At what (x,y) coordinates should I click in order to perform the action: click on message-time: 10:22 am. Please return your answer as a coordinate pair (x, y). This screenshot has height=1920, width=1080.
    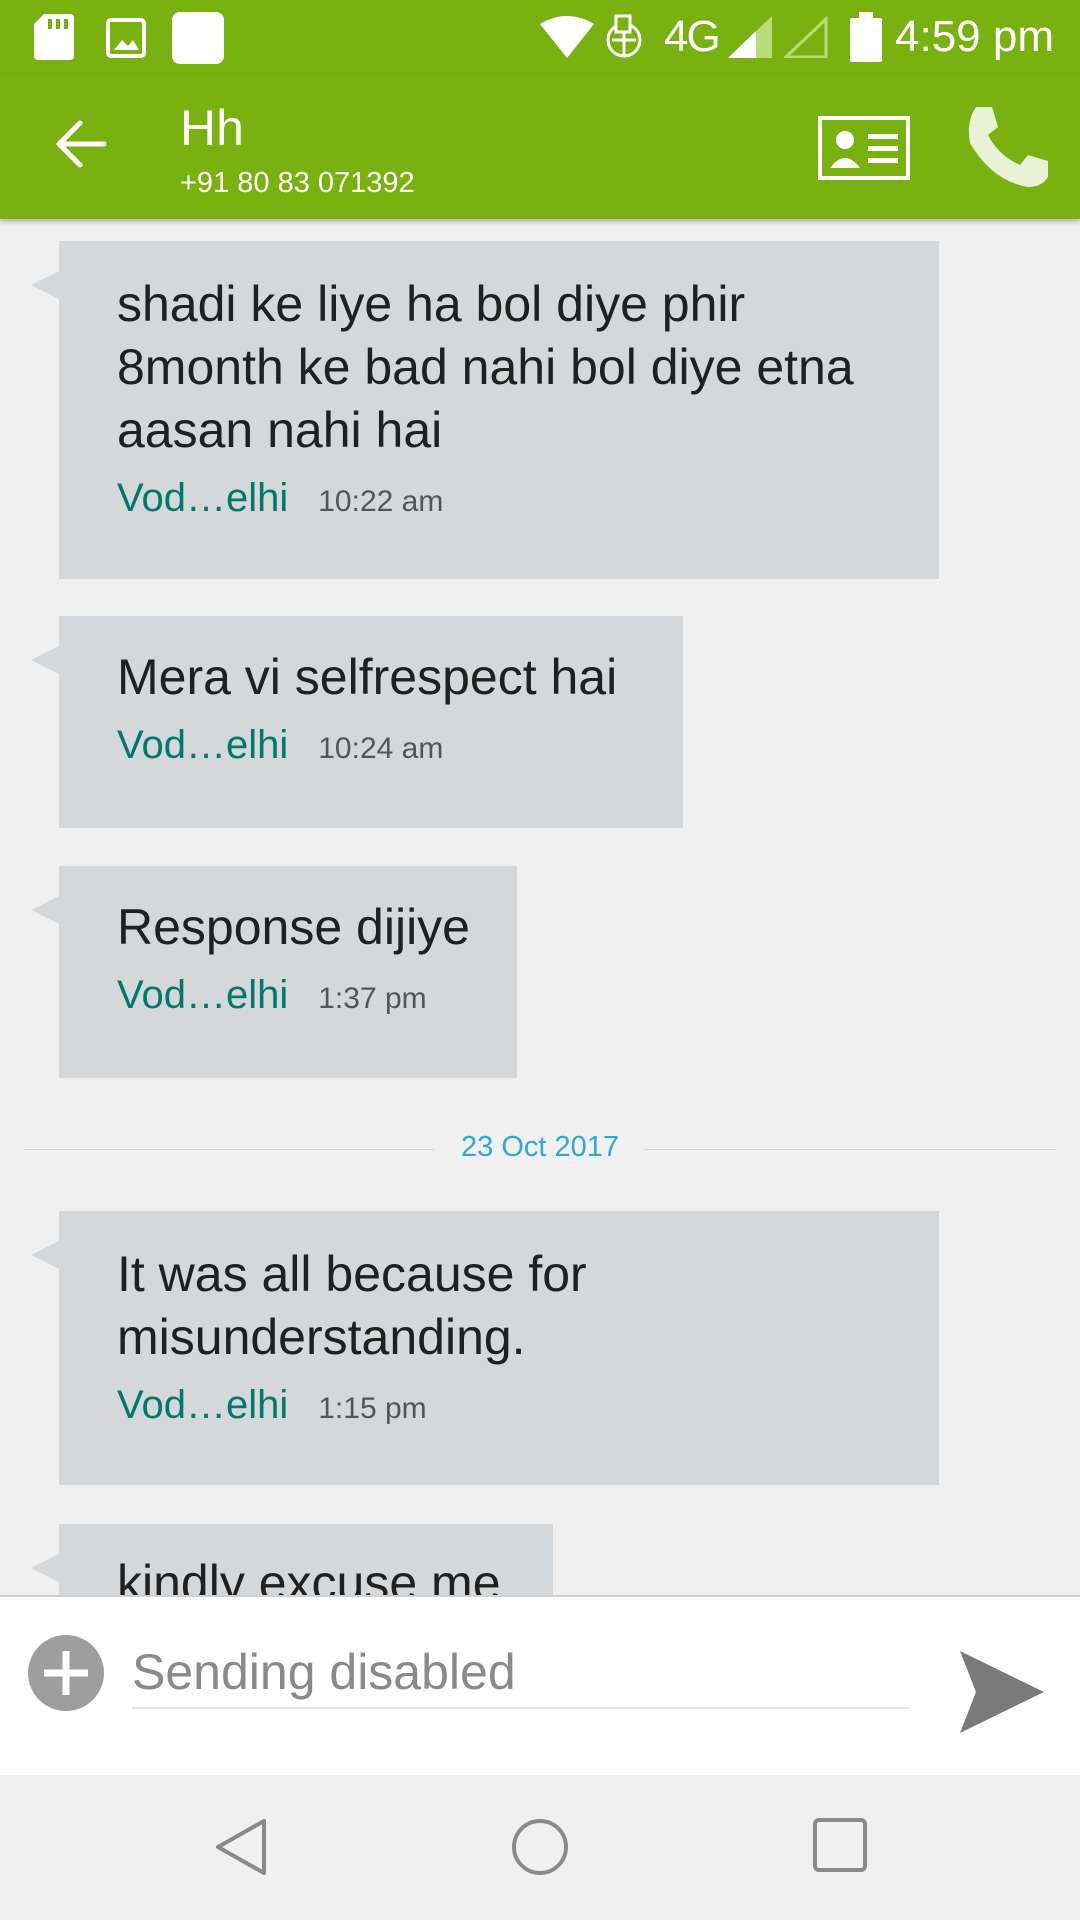
    Looking at the image, I should click on (381, 501).